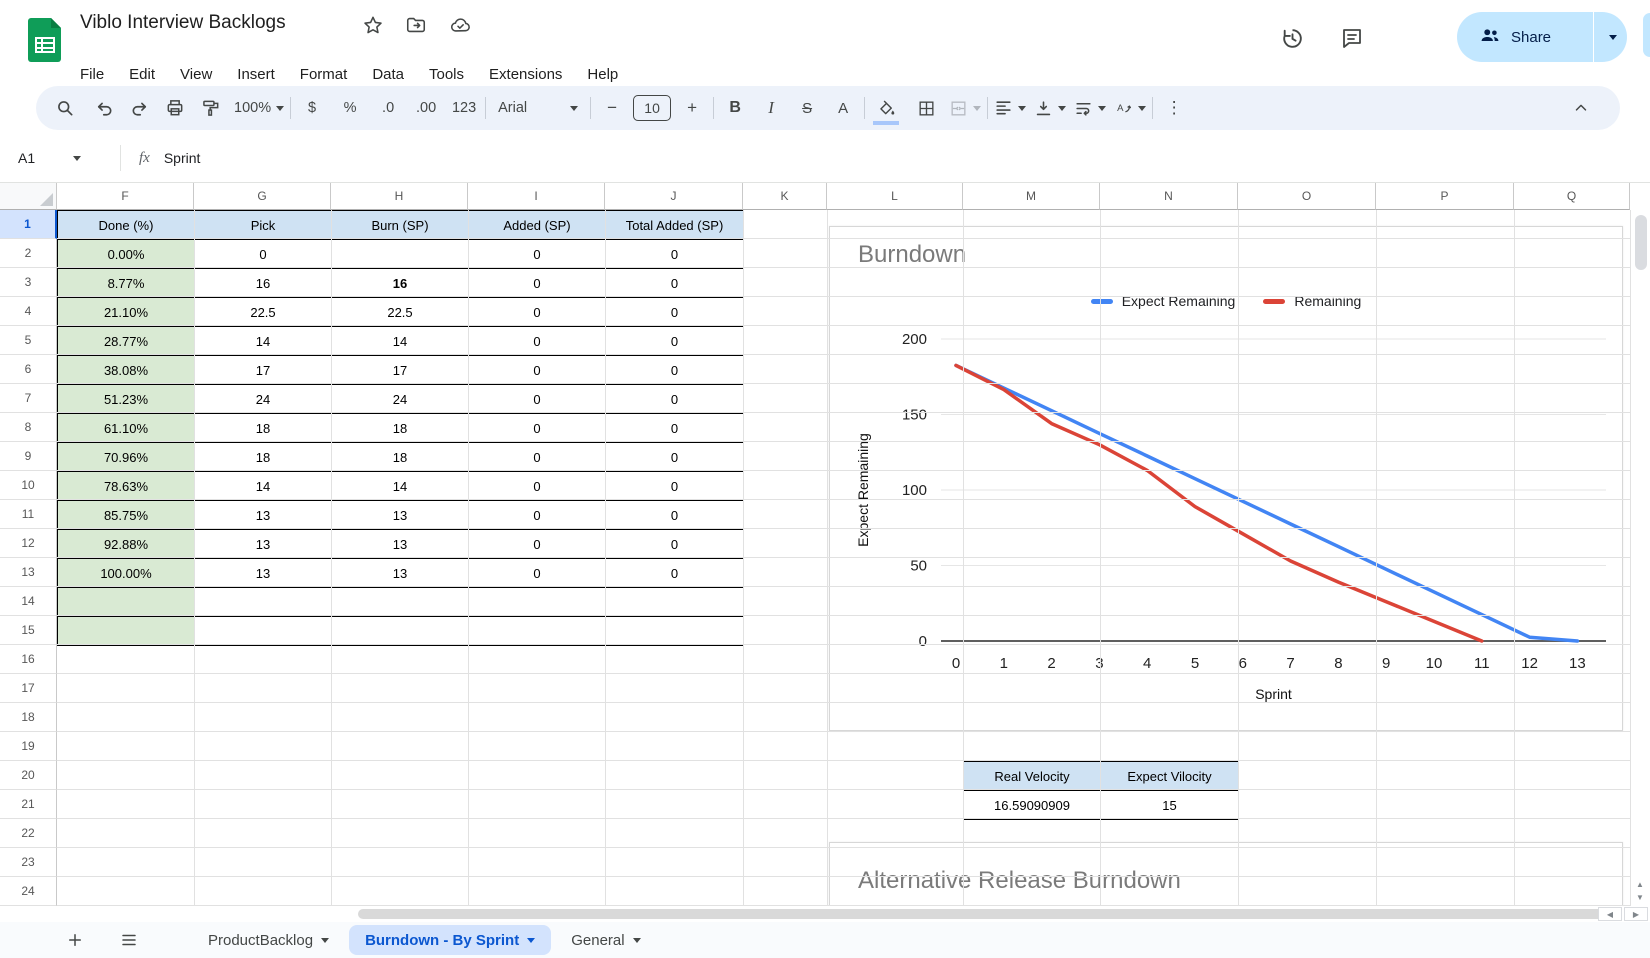 The height and width of the screenshot is (958, 1650). I want to click on table-cell: 0.00%, so click(126, 254).